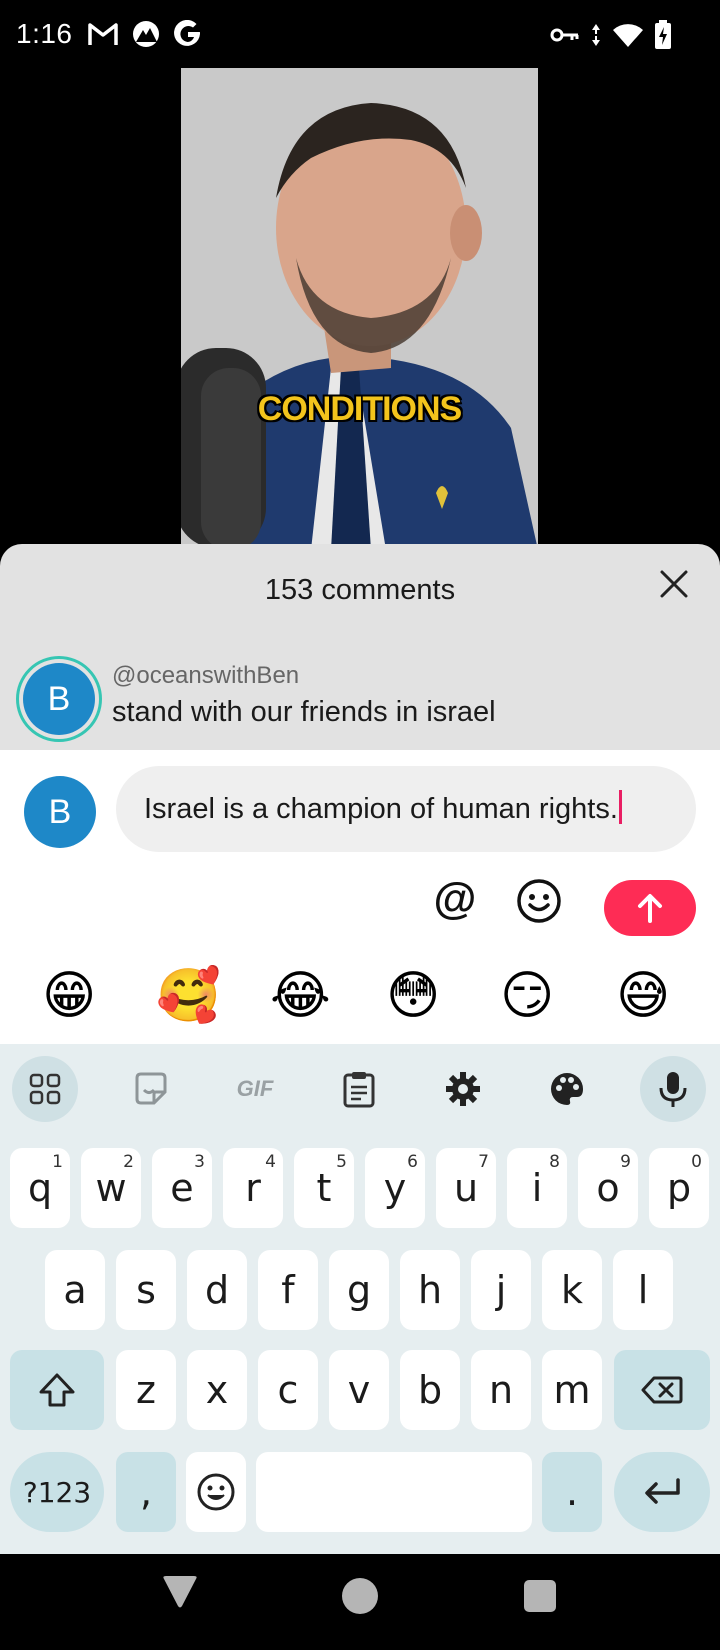 This screenshot has width=720, height=1650. What do you see at coordinates (288, 1290) in the screenshot?
I see `key-f: f` at bounding box center [288, 1290].